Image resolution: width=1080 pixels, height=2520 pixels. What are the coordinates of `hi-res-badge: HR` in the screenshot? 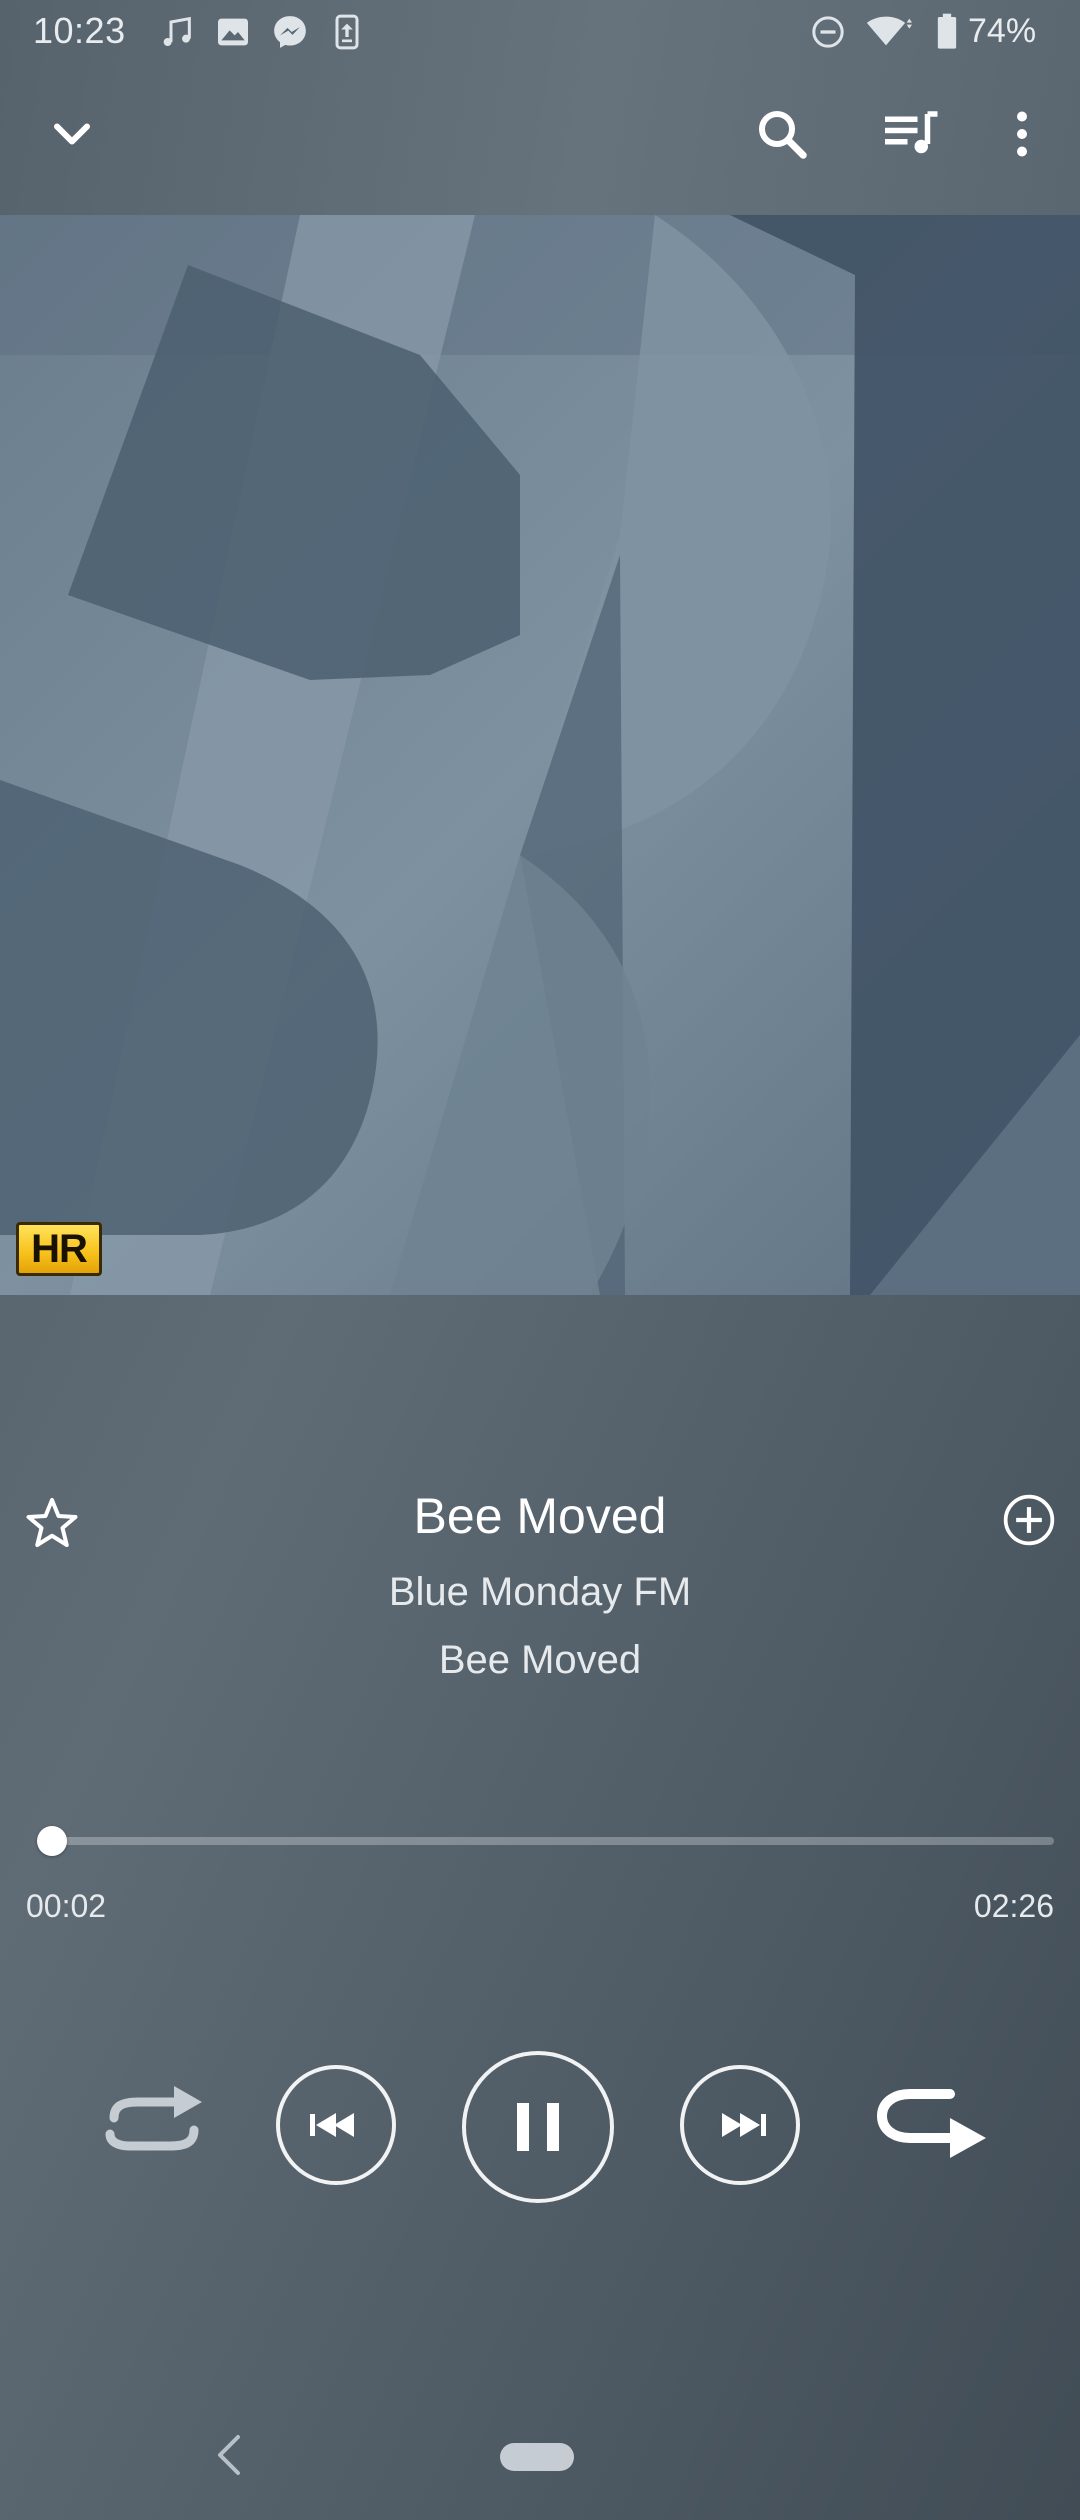 It's located at (59, 1249).